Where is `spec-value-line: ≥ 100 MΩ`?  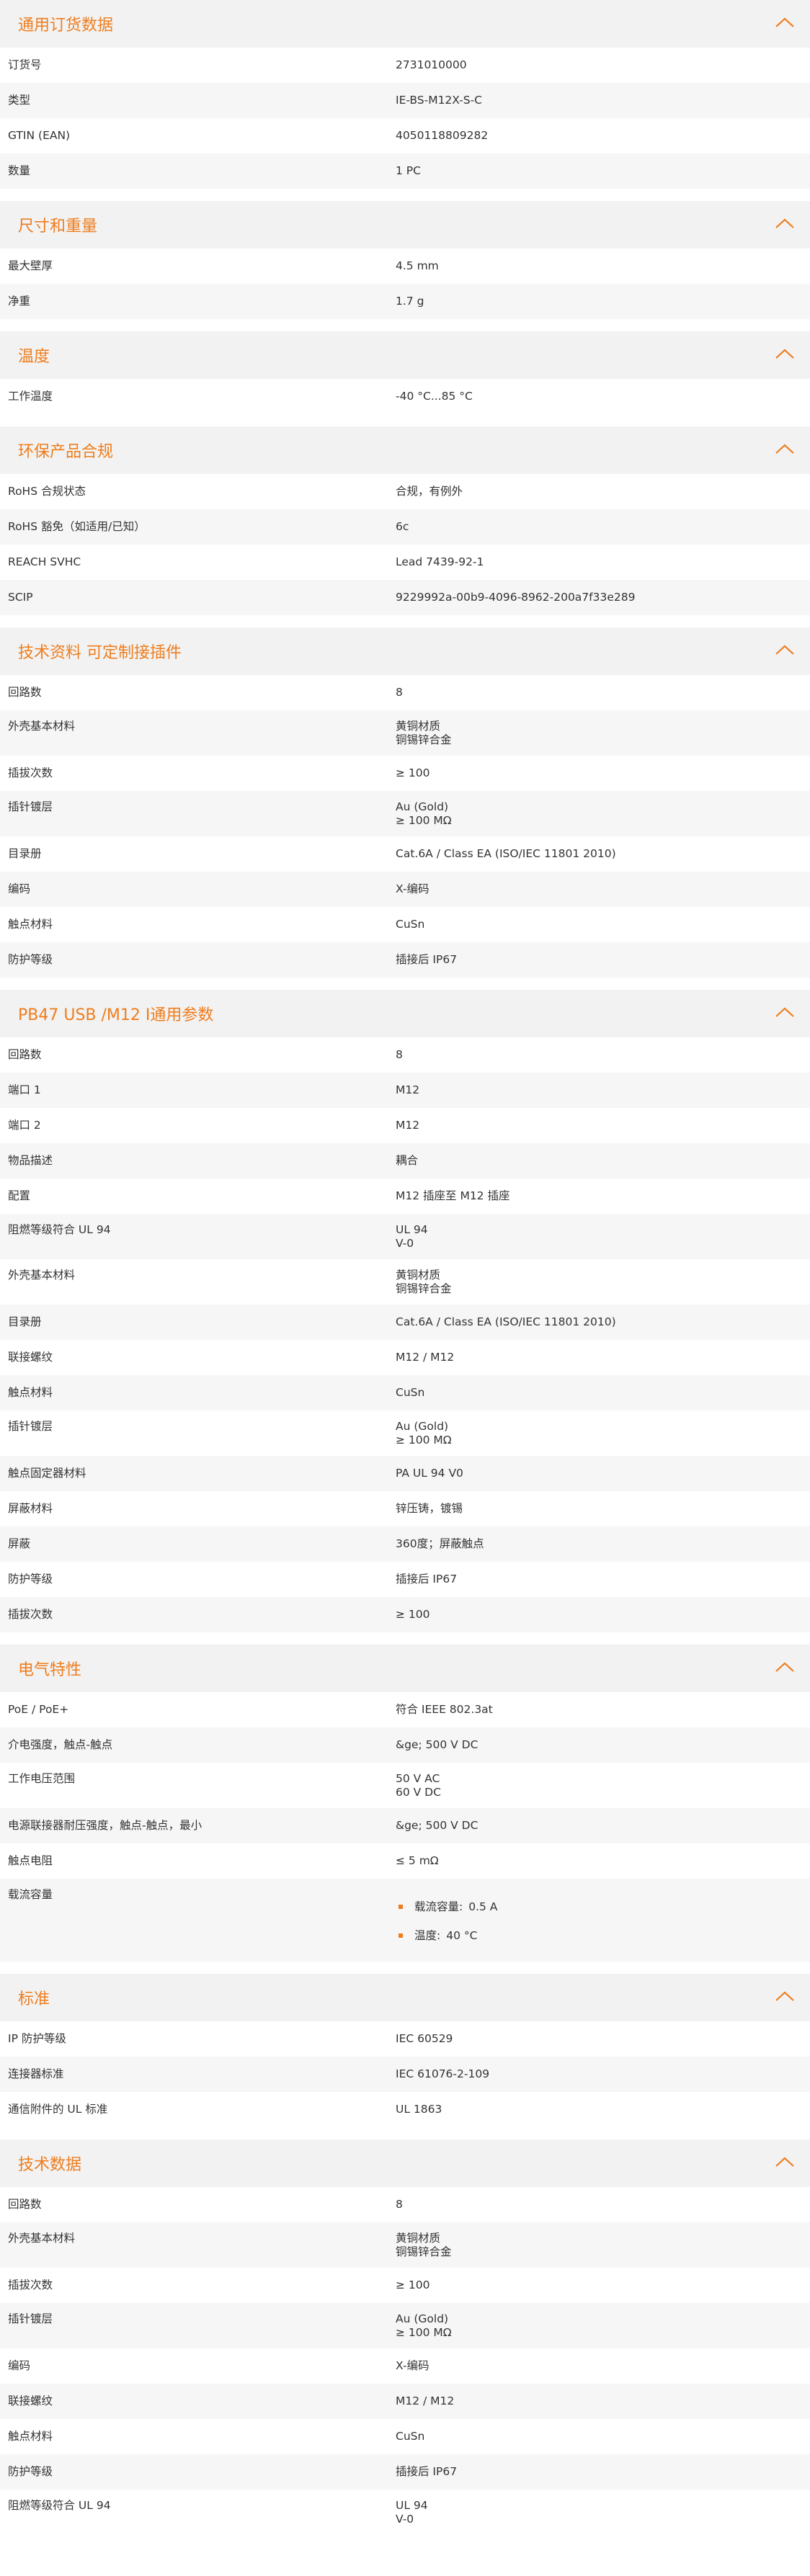 spec-value-line: ≥ 100 MΩ is located at coordinates (424, 2332).